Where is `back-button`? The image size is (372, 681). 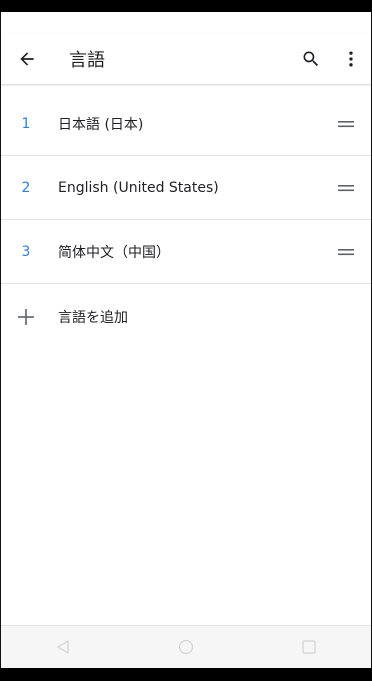 back-button is located at coordinates (27, 59).